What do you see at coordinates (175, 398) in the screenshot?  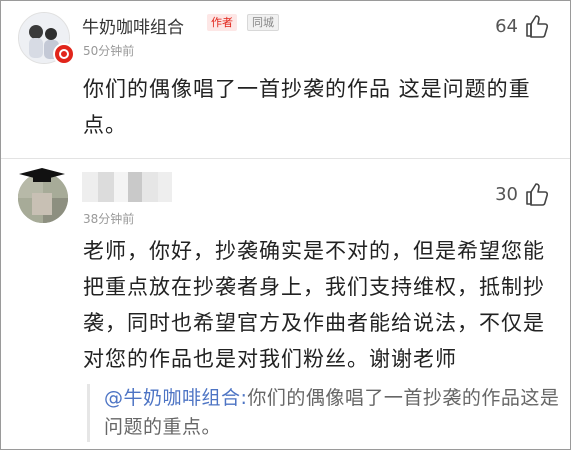 I see `quote-mention: @牛奶咖啡组合:` at bounding box center [175, 398].